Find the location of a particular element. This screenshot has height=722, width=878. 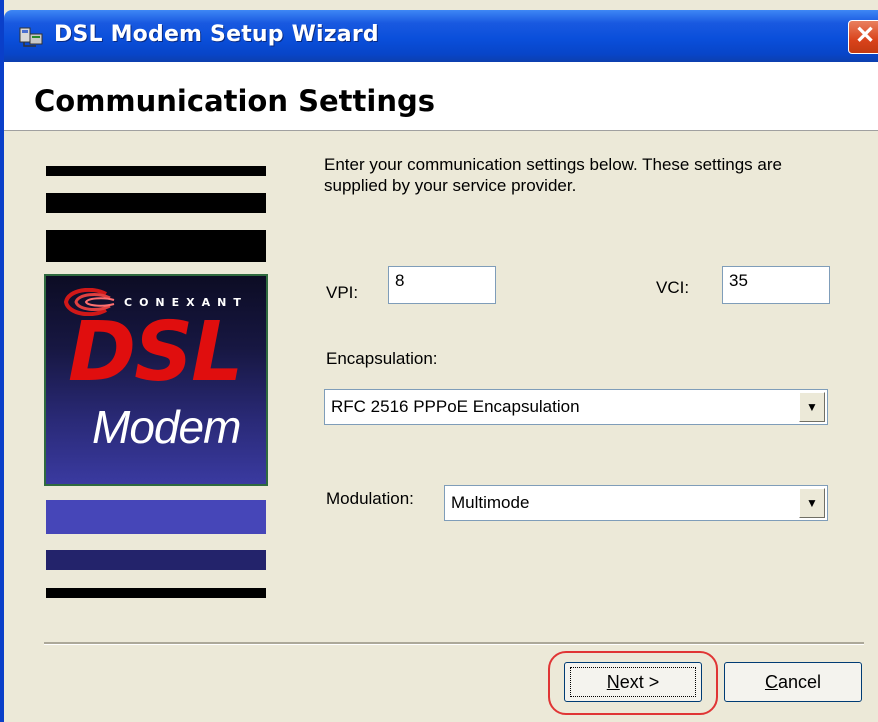

highlight-annotation is located at coordinates (633, 683).